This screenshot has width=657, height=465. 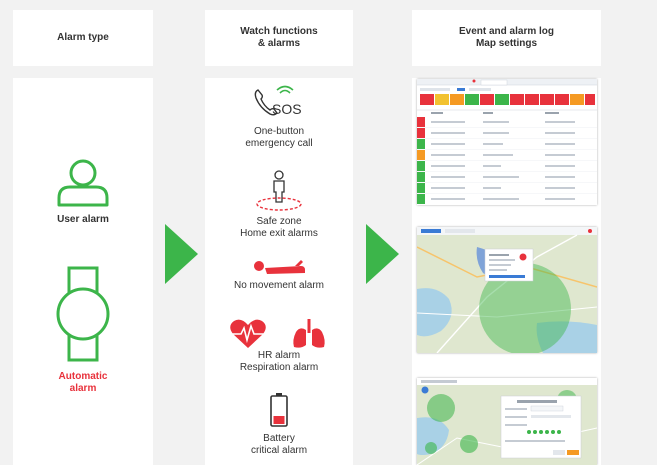 I want to click on header-watch-functions: Watch functions & alarms, so click(x=279, y=38).